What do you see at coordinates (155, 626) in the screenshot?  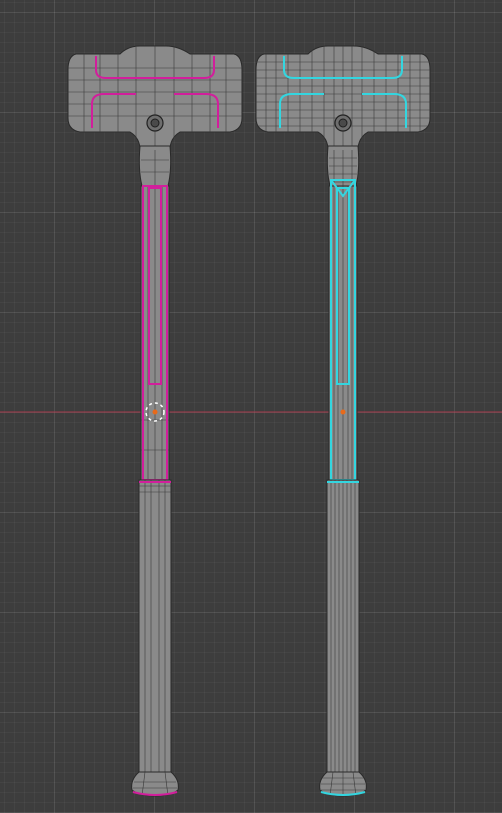 I see `handle-grip` at bounding box center [155, 626].